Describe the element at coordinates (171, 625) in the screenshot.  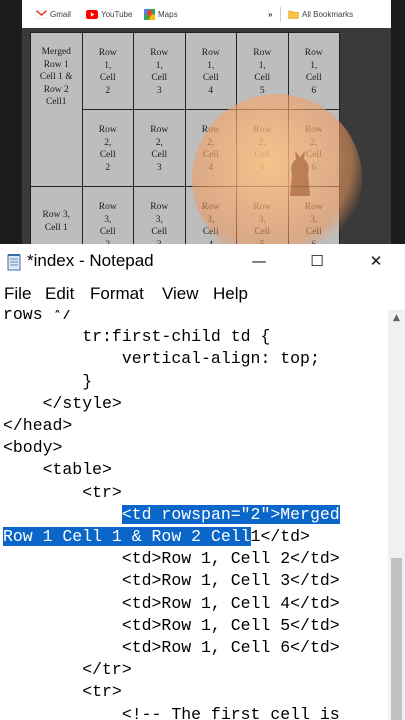
I see `code-line: <td>Row 1, Cell 5</td>` at that location.